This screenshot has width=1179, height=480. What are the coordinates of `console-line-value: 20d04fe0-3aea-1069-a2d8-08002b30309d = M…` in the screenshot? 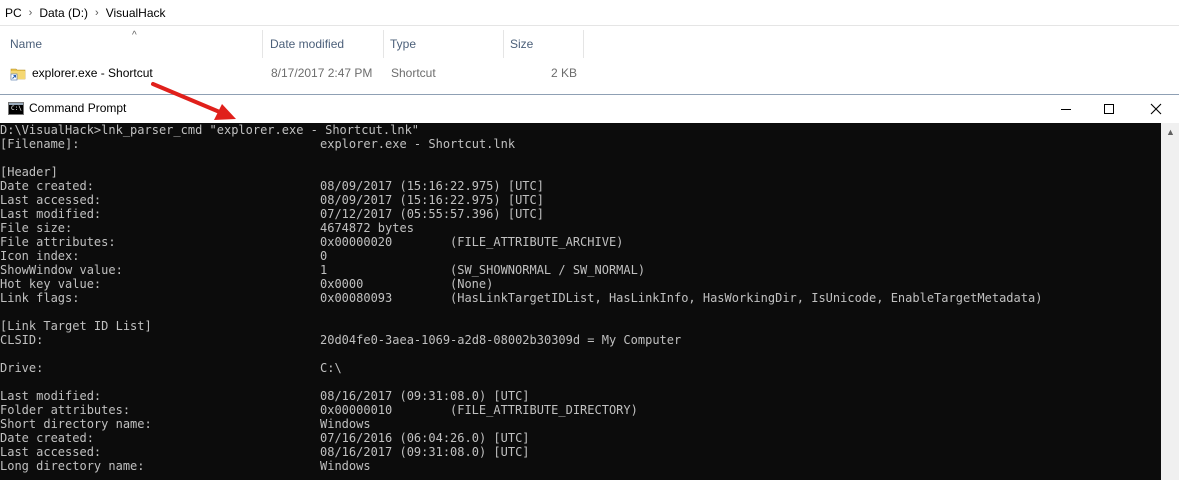 It's located at (501, 340).